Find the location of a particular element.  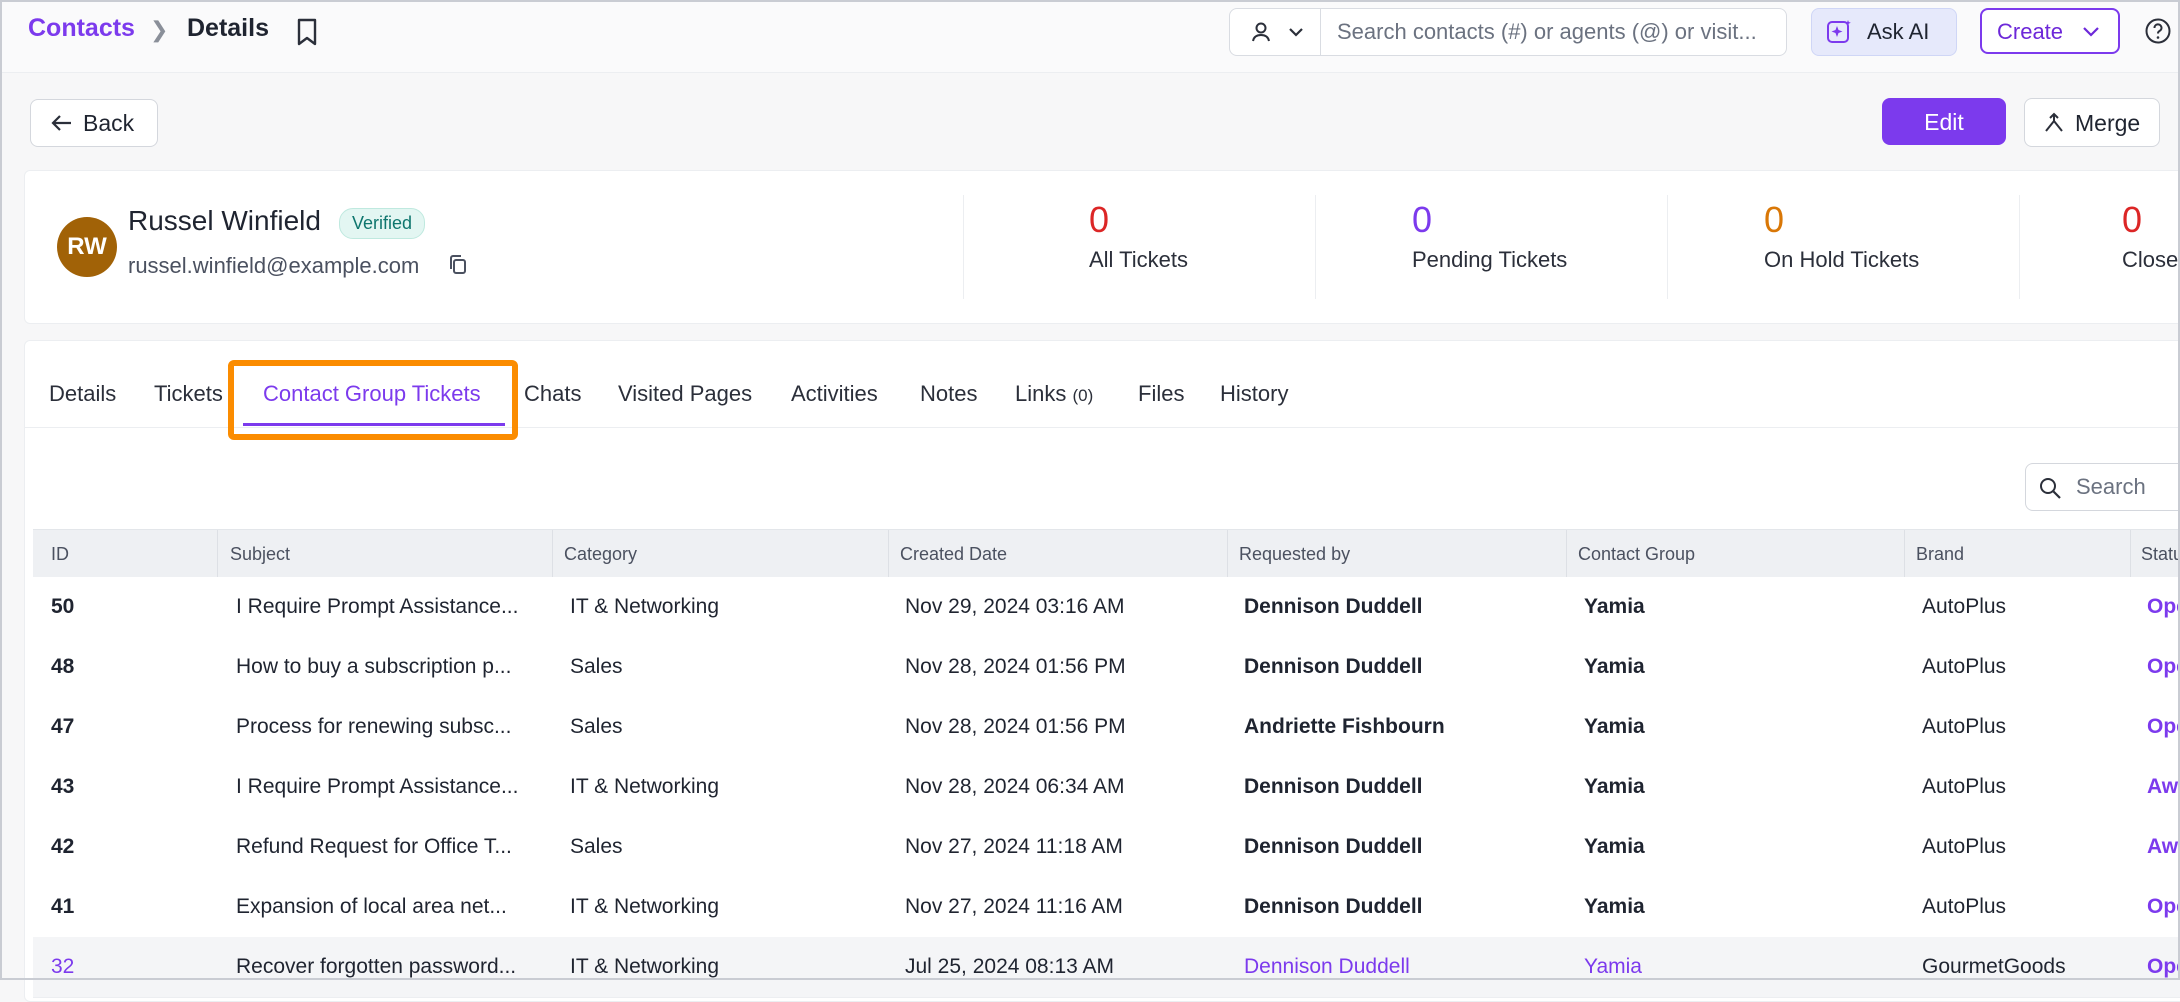

tab-history: History is located at coordinates (1254, 394).